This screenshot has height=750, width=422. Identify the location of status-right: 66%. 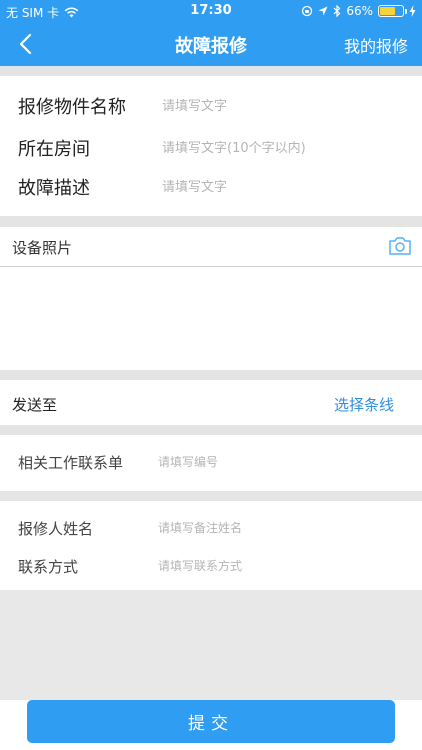
(358, 11).